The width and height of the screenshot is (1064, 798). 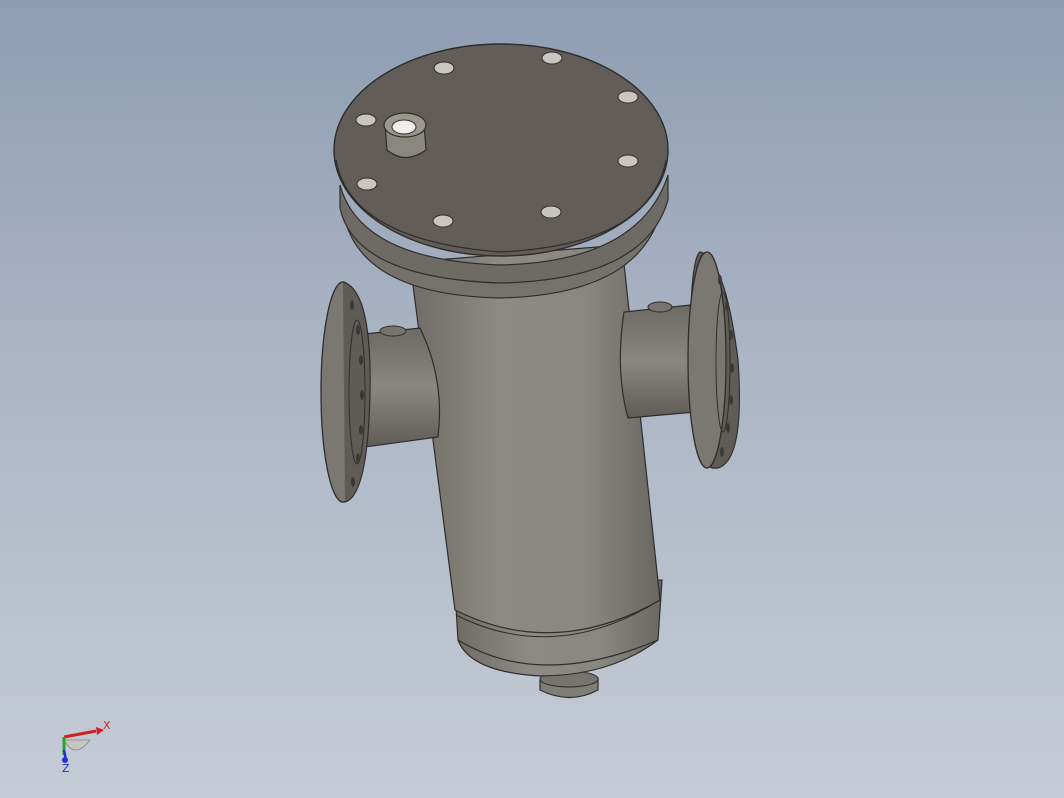 I want to click on x-axis-line, so click(x=80, y=734).